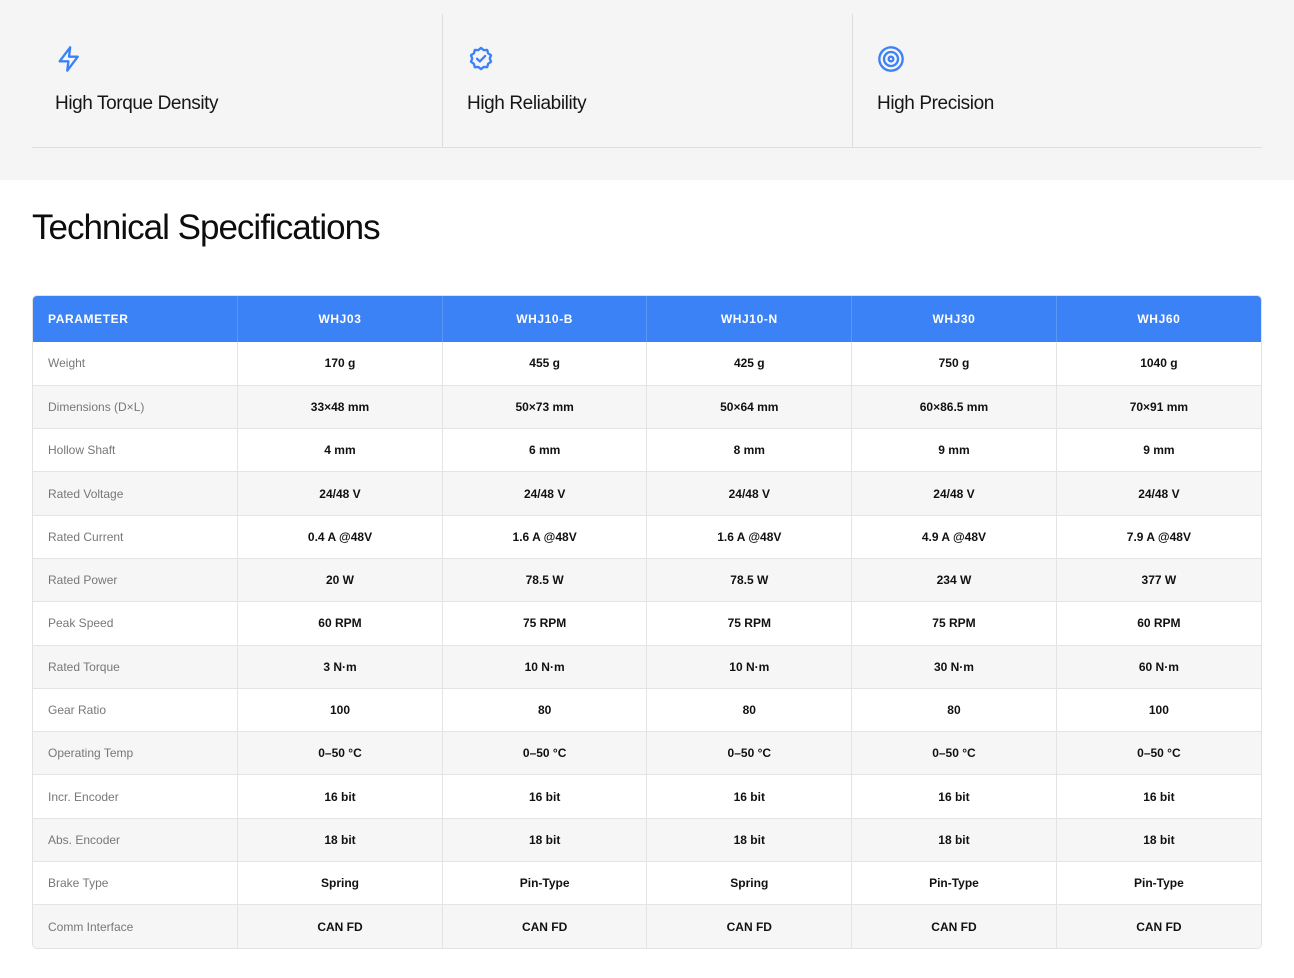 Image resolution: width=1294 pixels, height=978 pixels. What do you see at coordinates (340, 579) in the screenshot?
I see `spec-value-cell: 20 W` at bounding box center [340, 579].